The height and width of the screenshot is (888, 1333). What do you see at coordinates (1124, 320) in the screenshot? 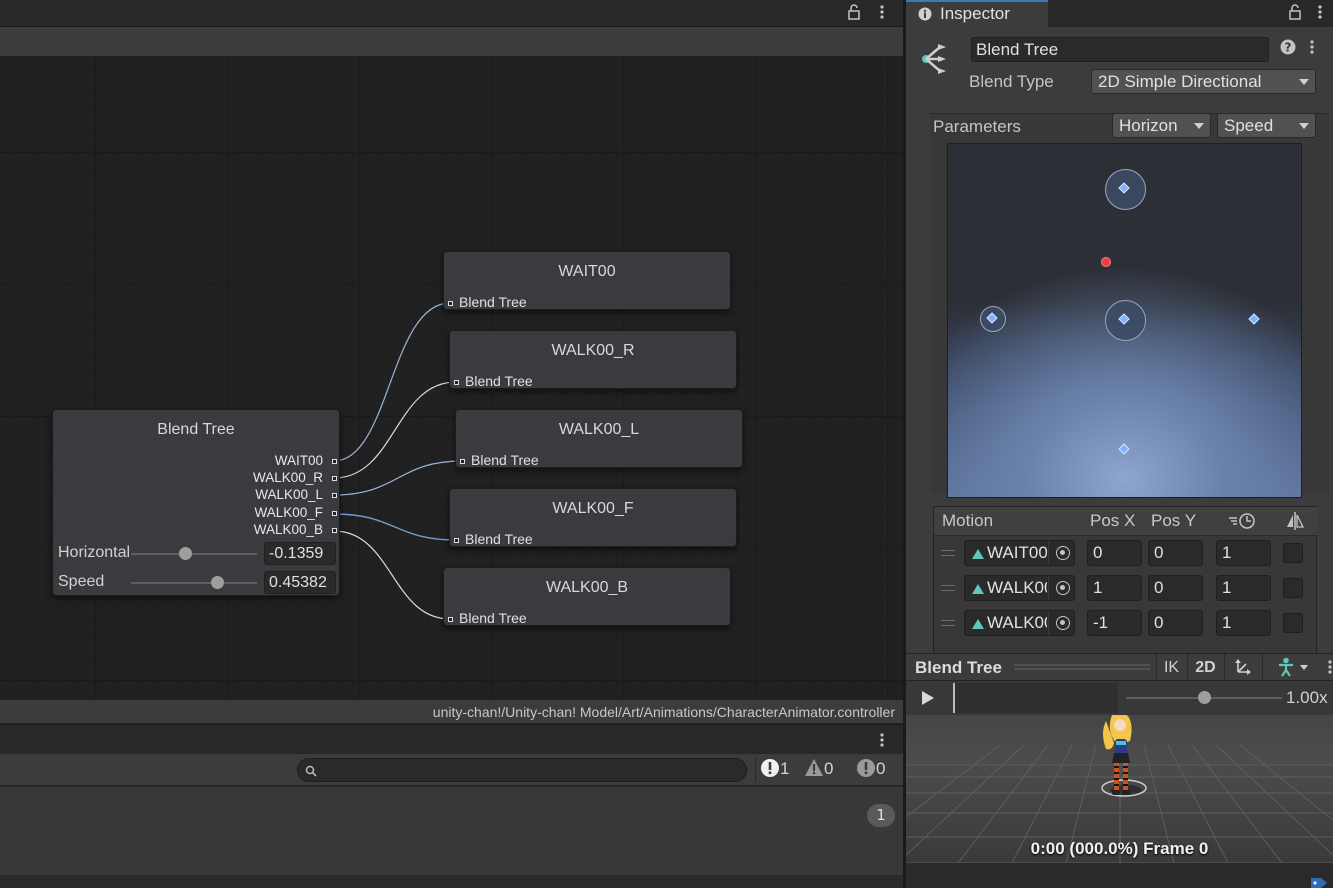
I see `blend-space-visualization` at bounding box center [1124, 320].